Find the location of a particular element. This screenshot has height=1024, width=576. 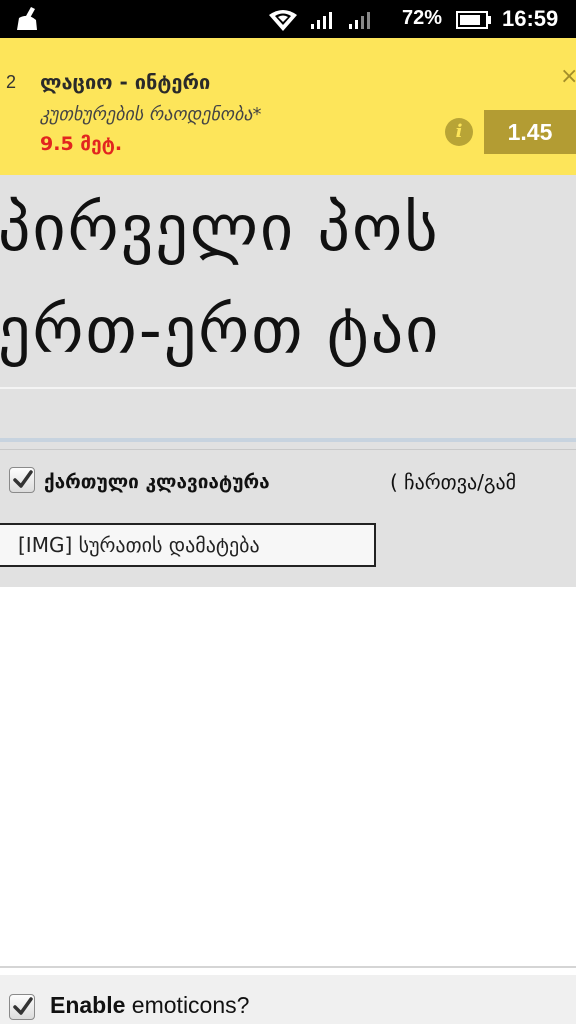

keyboard-toggle-link: ( ჩართვა/გამ is located at coordinates (453, 482).